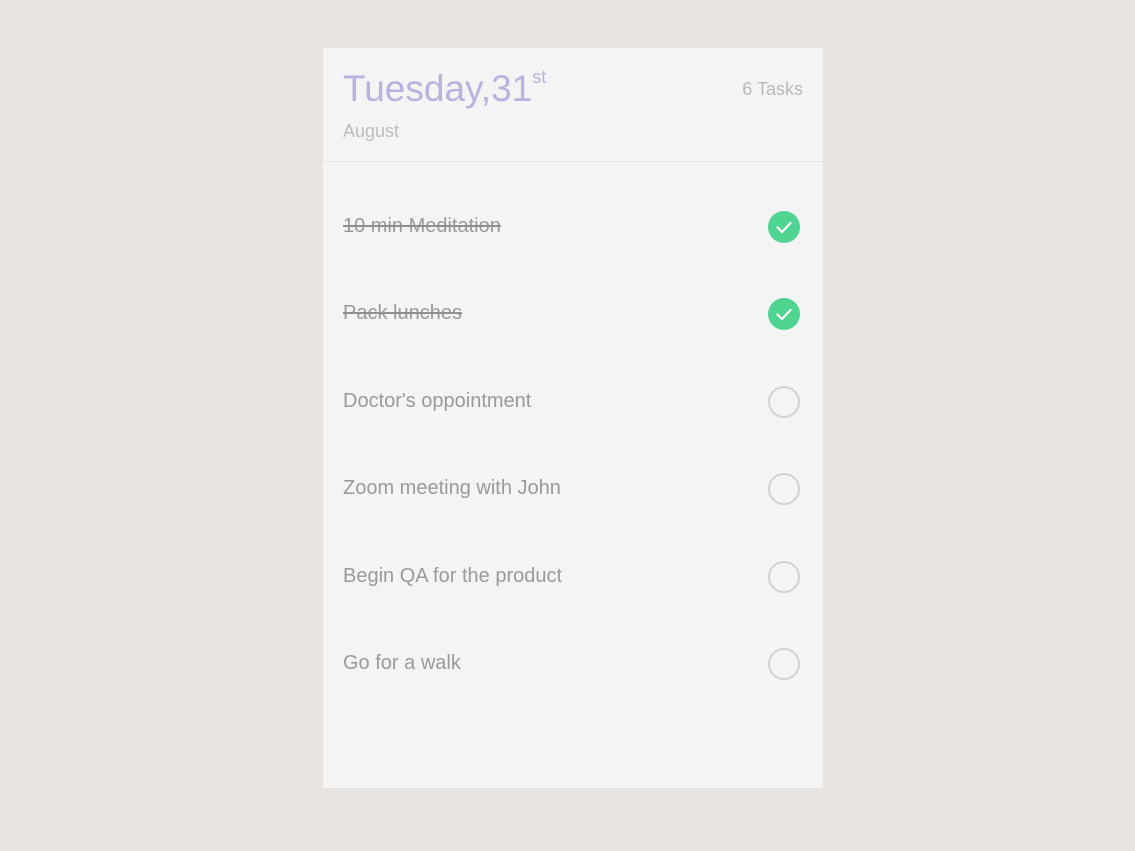 The height and width of the screenshot is (851, 1135). I want to click on page-title: Tuesday,31st, so click(444, 89).